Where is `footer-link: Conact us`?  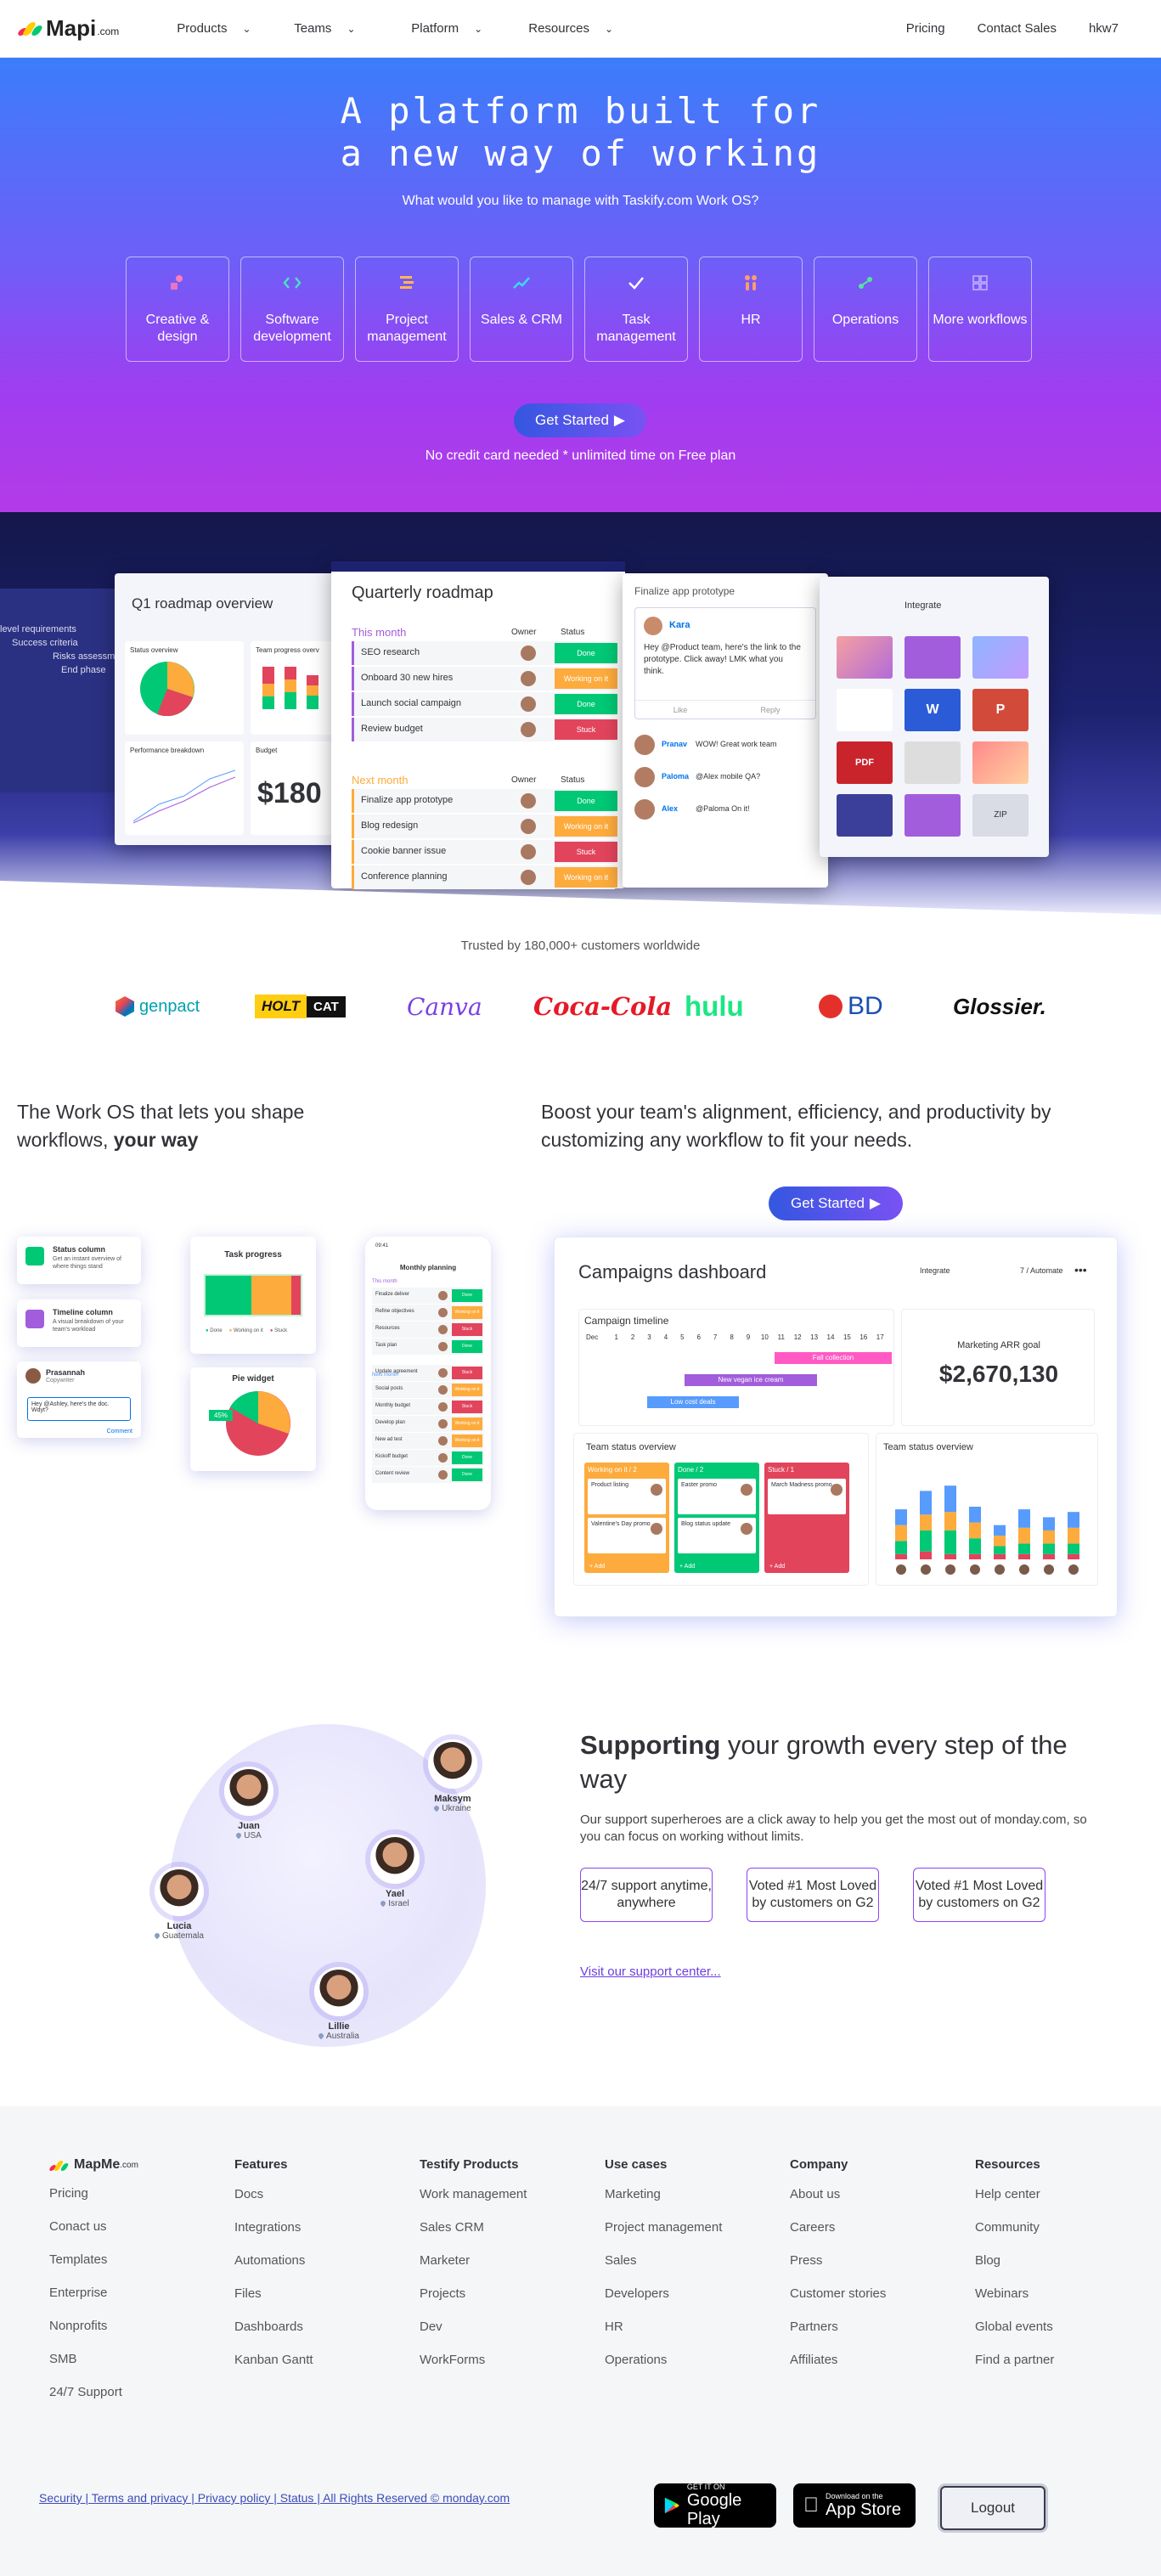 footer-link: Conact us is located at coordinates (93, 2227).